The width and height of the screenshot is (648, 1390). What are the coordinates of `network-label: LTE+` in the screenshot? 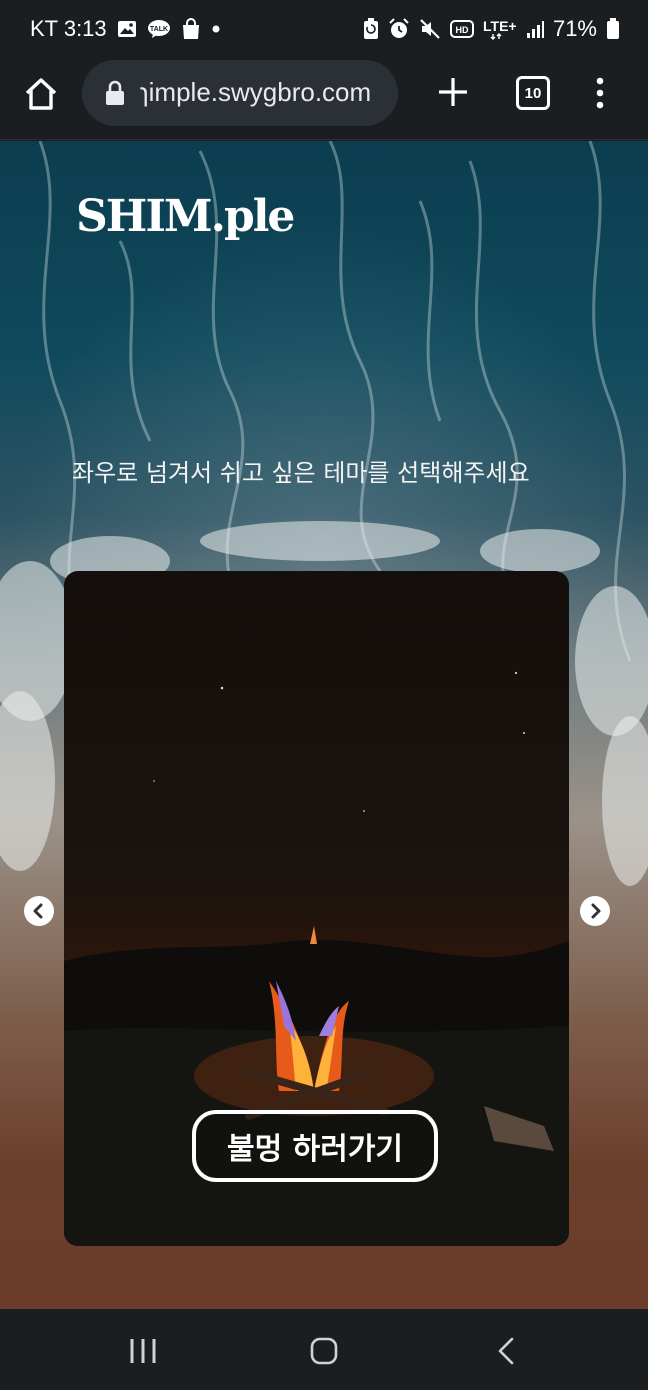 It's located at (500, 26).